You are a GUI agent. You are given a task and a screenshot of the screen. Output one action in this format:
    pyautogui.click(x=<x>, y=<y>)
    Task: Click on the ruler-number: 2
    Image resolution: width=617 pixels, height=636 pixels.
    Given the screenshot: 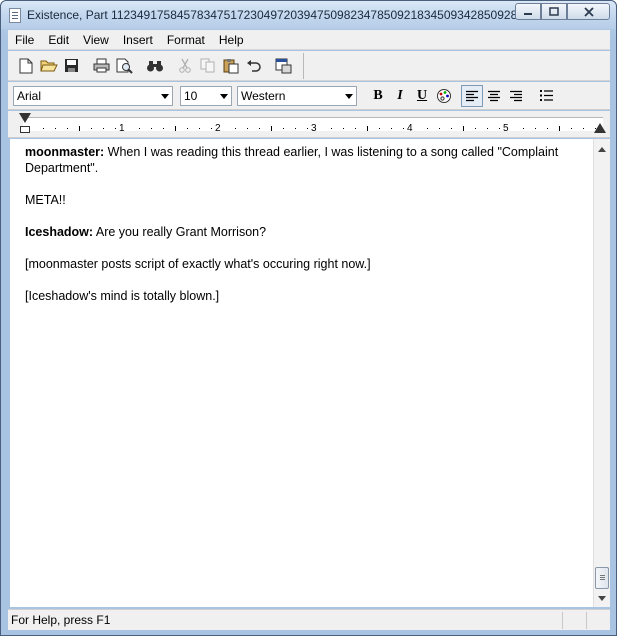 What is the action you would take?
    pyautogui.click(x=218, y=128)
    